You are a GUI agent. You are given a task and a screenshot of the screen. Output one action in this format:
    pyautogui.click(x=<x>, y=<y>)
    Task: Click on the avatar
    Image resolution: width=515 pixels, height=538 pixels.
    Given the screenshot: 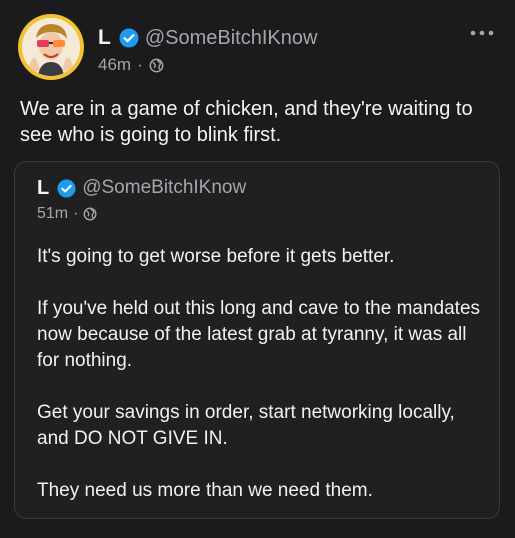 What is the action you would take?
    pyautogui.click(x=51, y=47)
    